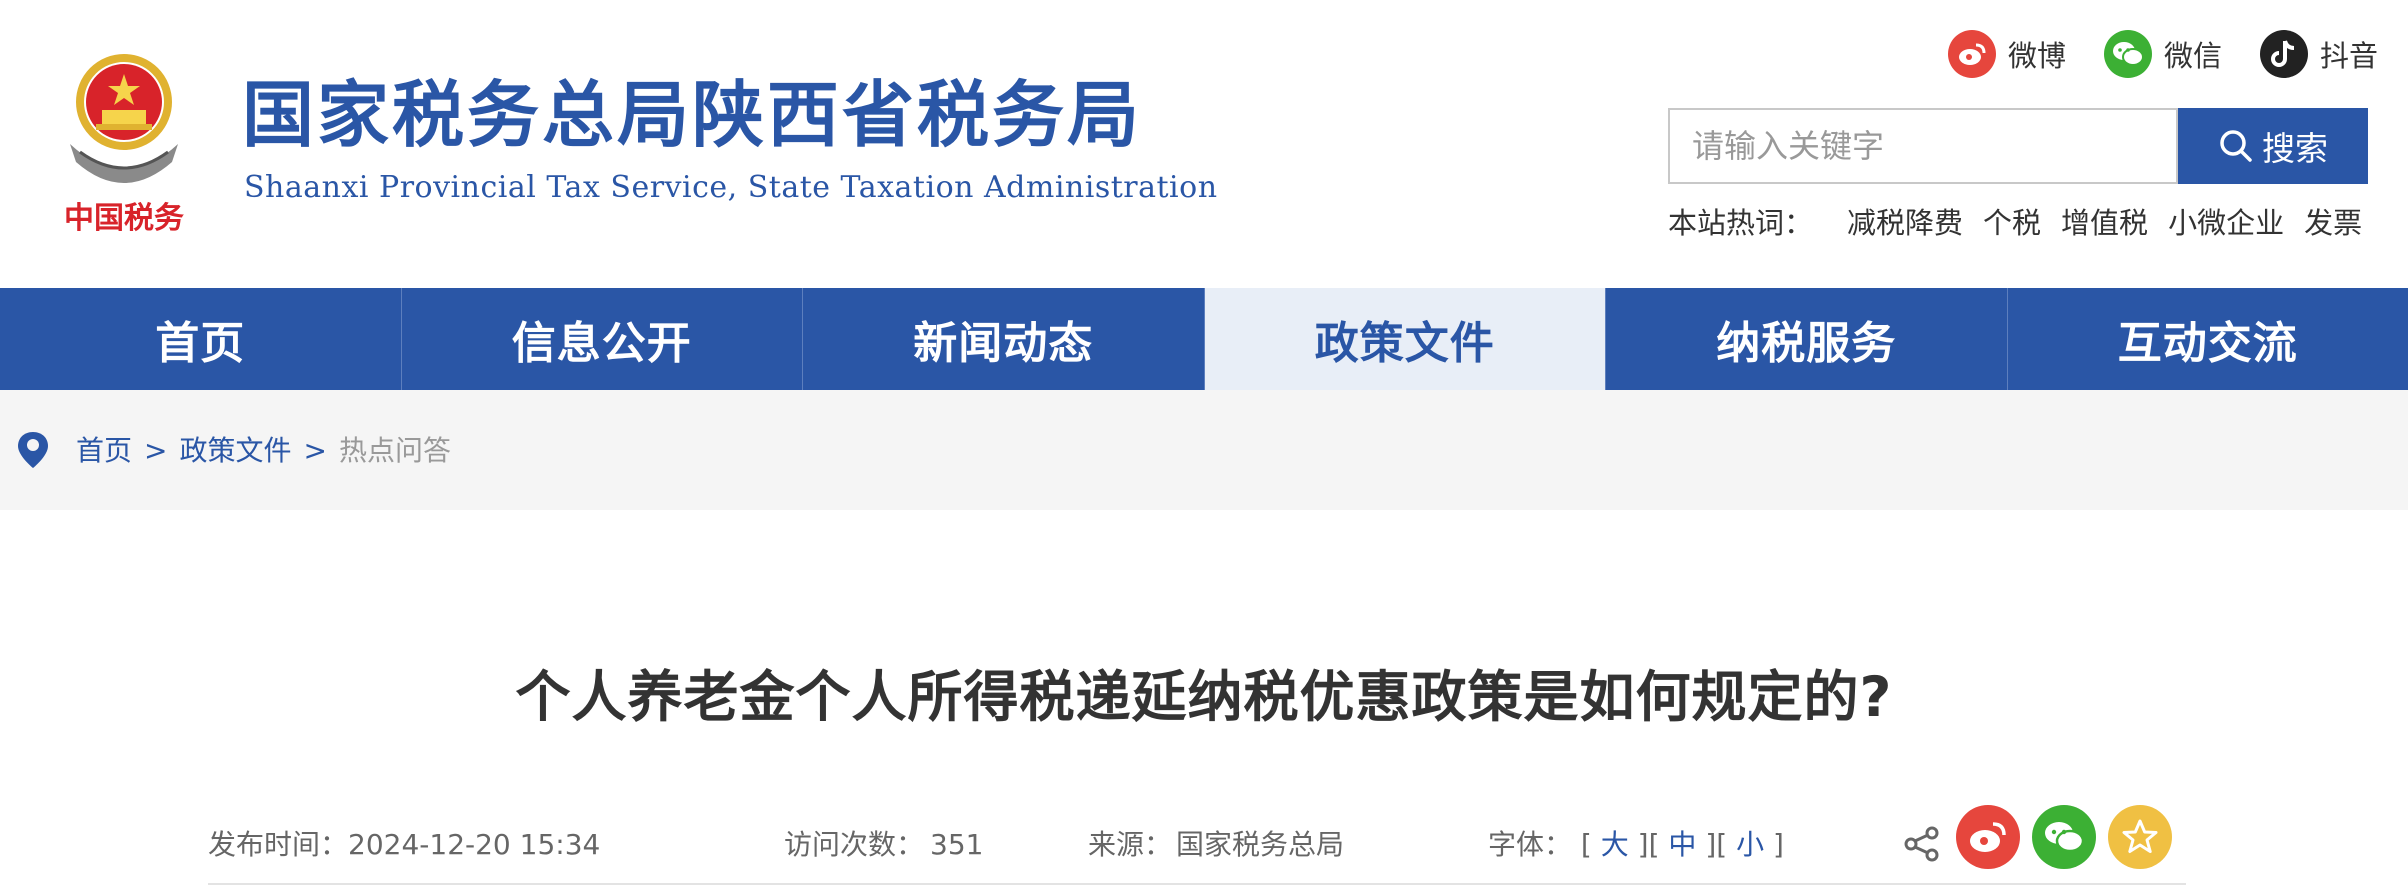  I want to click on site-title: 国家税务总局陕西省税务局, so click(692, 115).